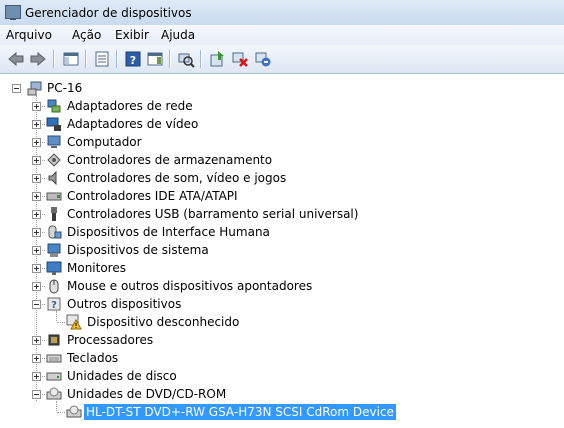 Image resolution: width=564 pixels, height=428 pixels. What do you see at coordinates (282, 106) in the screenshot?
I see `tree-node-network: Adaptadores de rede` at bounding box center [282, 106].